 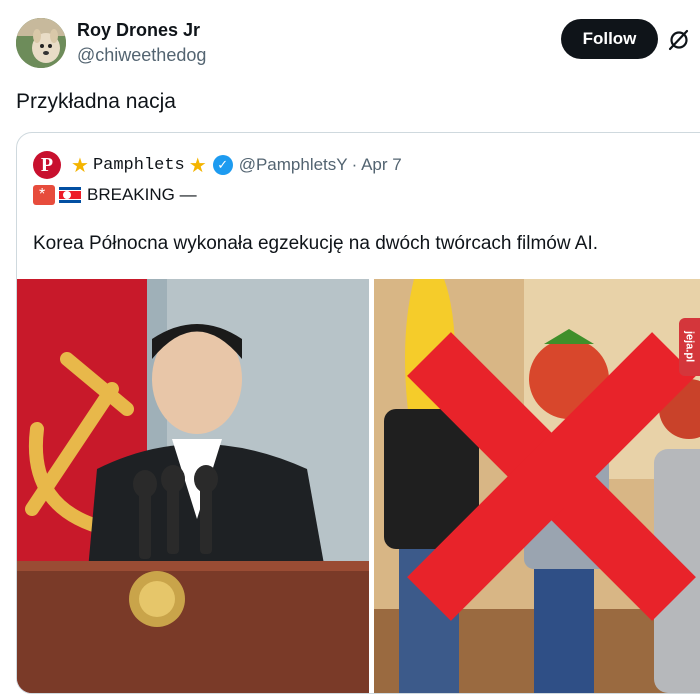 What do you see at coordinates (222, 165) in the screenshot?
I see `verified-icon: ✓` at bounding box center [222, 165].